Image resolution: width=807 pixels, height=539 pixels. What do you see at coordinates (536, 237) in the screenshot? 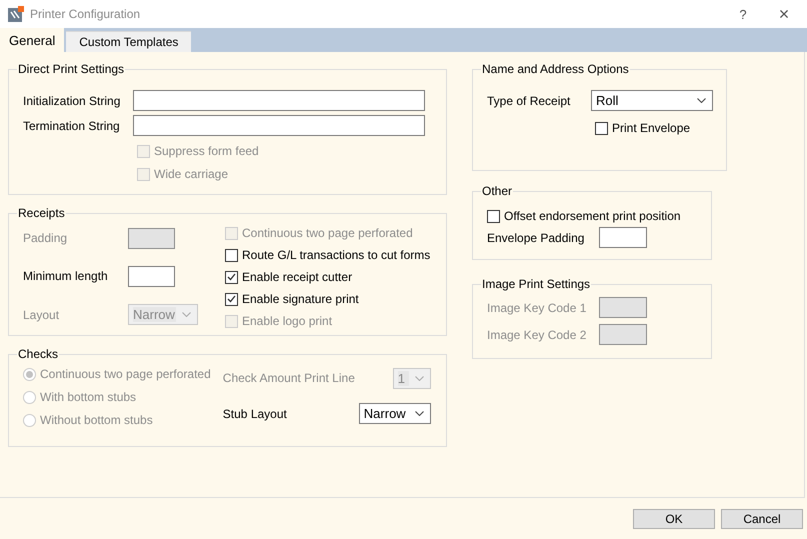
I see `field-label: Envelope Padding` at bounding box center [536, 237].